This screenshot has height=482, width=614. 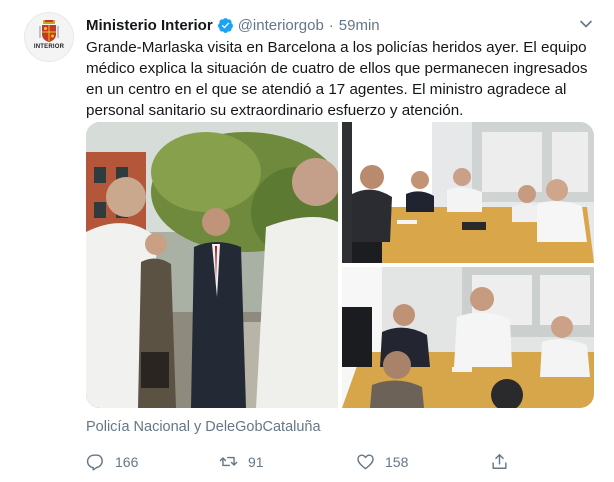 I want to click on share-button, so click(x=504, y=461).